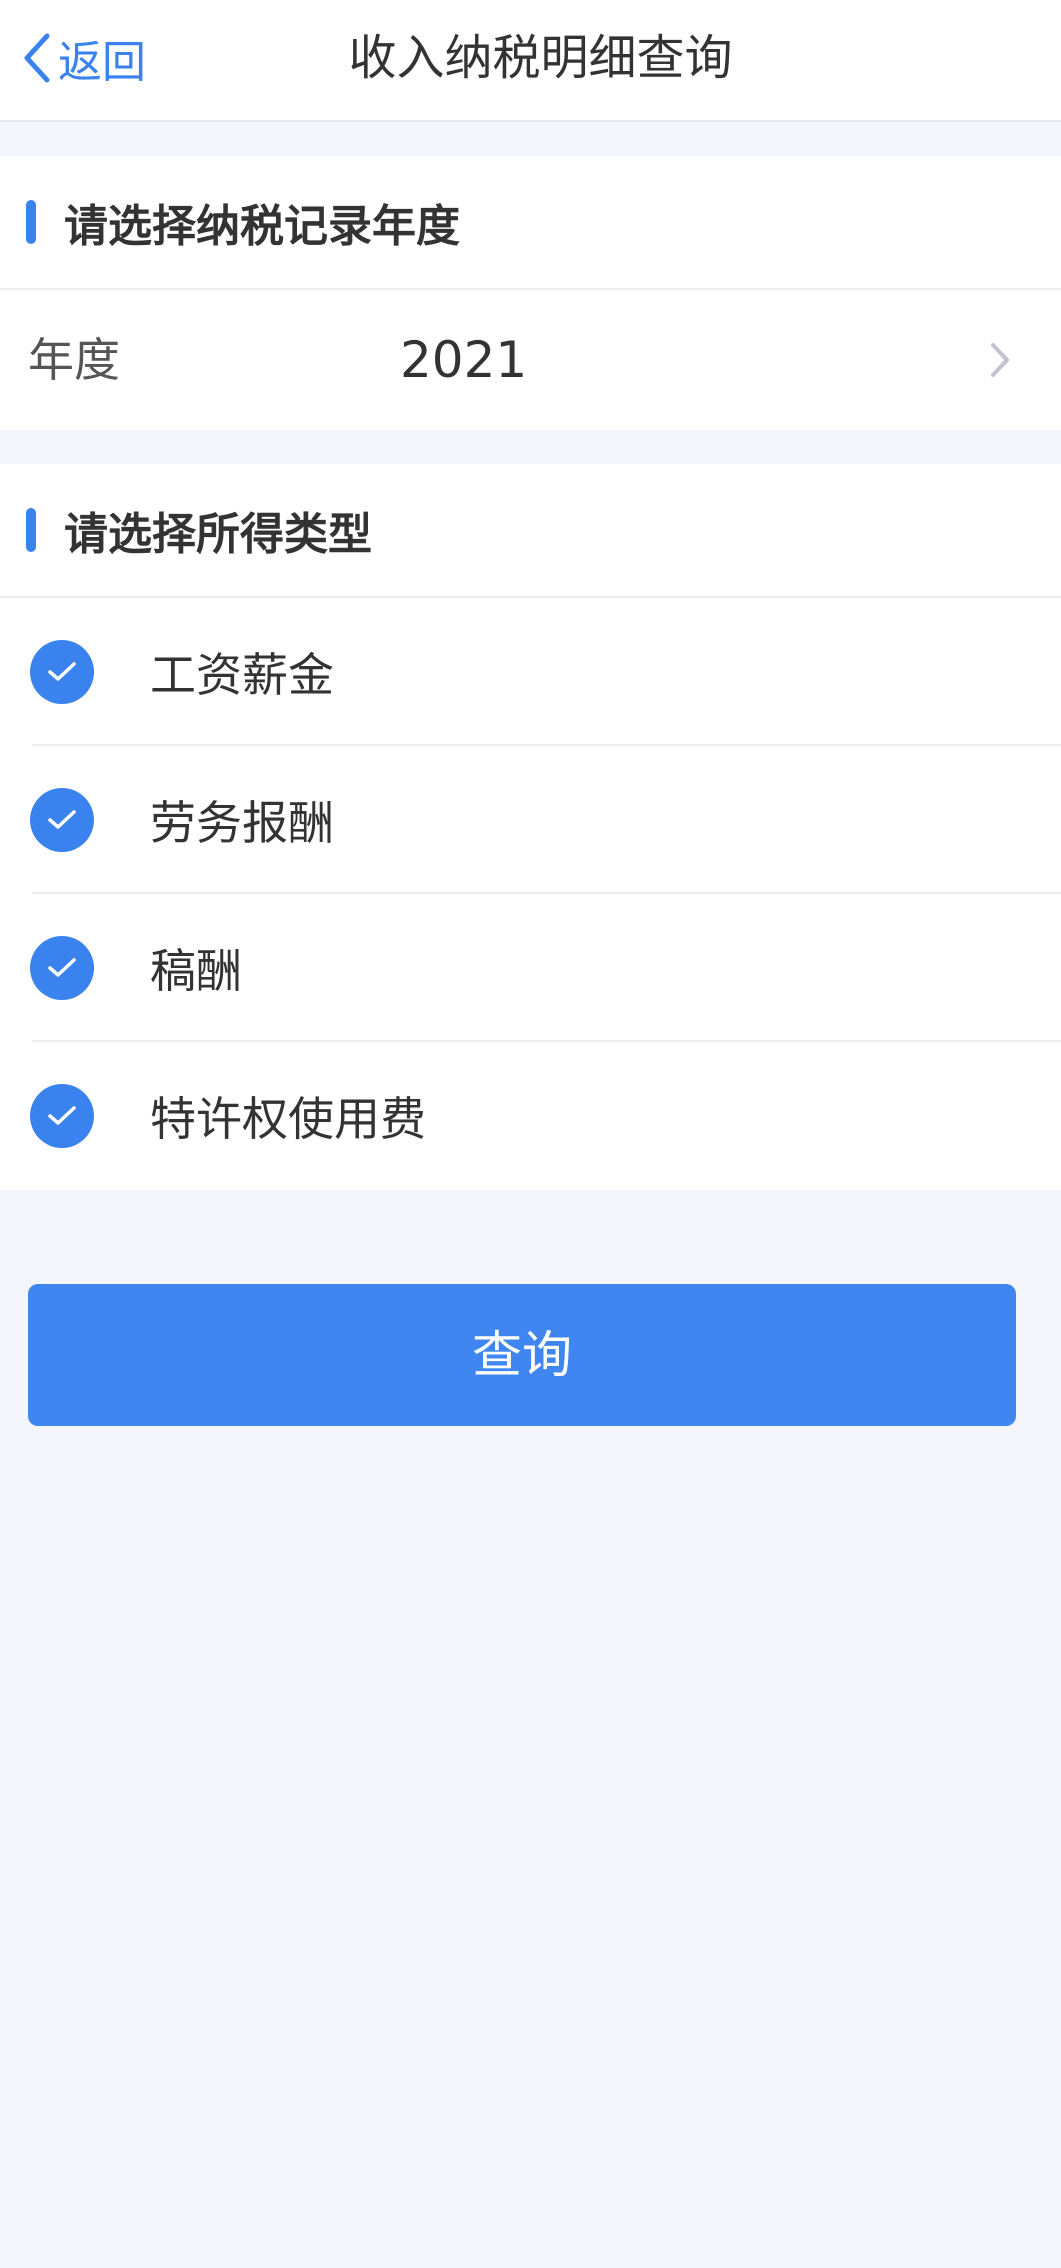  What do you see at coordinates (540, 58) in the screenshot?
I see `page-title: 收入纳税明细查询` at bounding box center [540, 58].